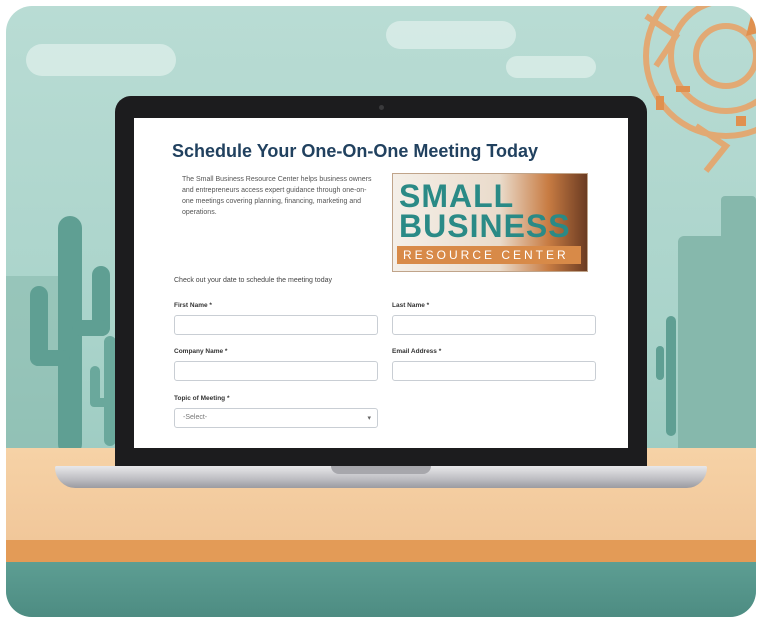  Describe the element at coordinates (717, 346) in the screenshot. I see `mesa-rock-right` at that location.